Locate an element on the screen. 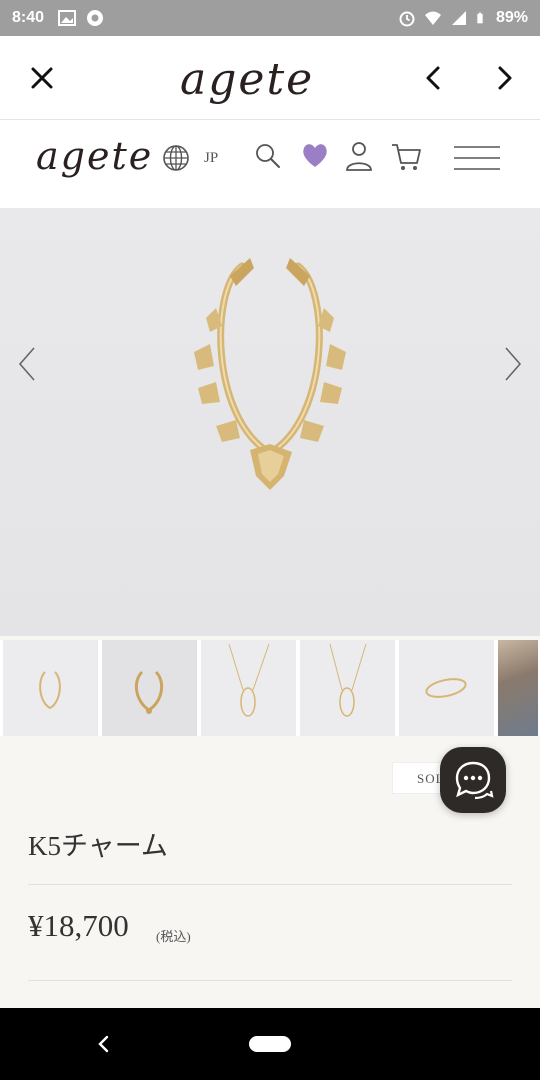  charm-product-image is located at coordinates (270, 374).